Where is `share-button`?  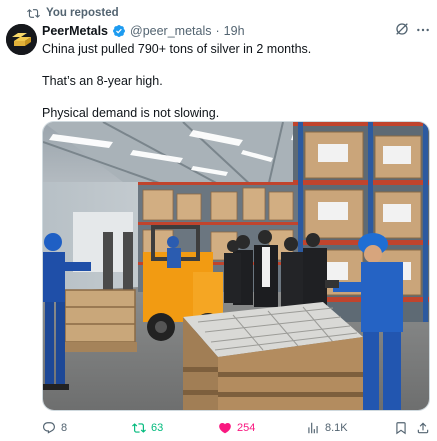 share-button is located at coordinates (423, 428).